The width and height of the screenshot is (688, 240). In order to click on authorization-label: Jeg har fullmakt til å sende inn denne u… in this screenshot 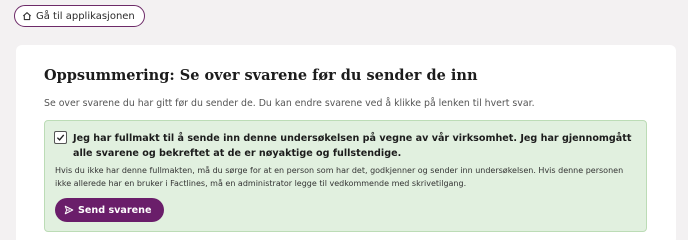, I will do `click(355, 146)`.